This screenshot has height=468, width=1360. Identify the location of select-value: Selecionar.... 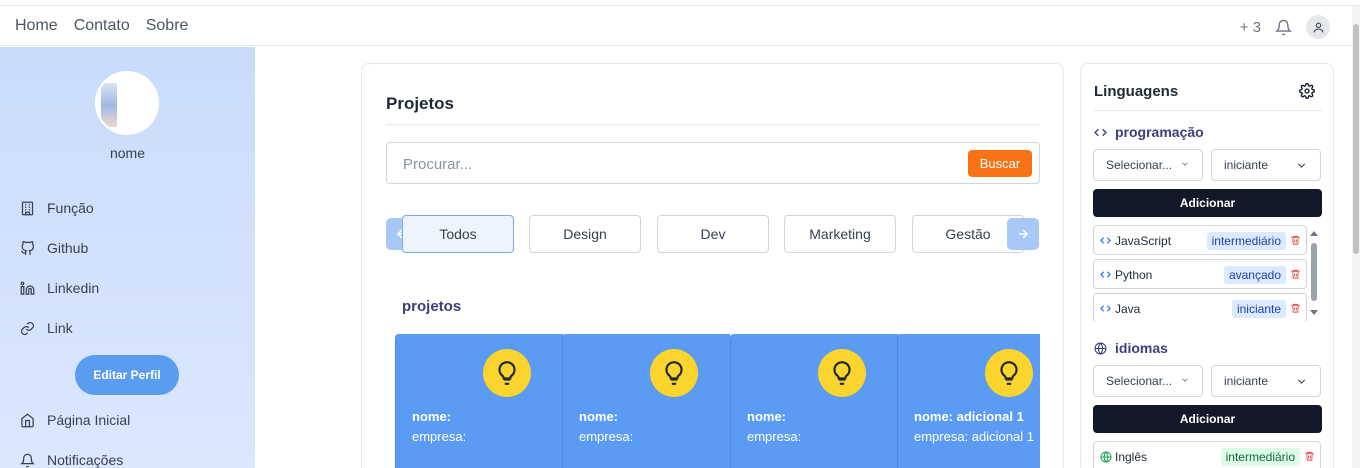
(1139, 381).